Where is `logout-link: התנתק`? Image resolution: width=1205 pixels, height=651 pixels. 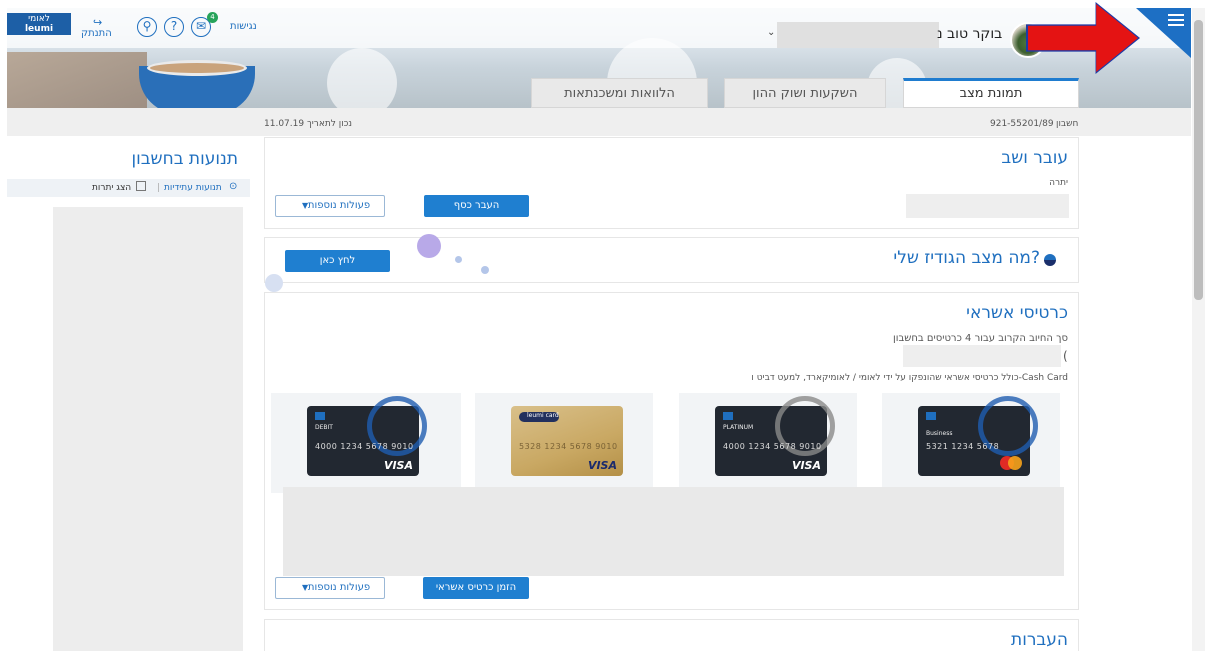
logout-link: התנתק is located at coordinates (96, 33).